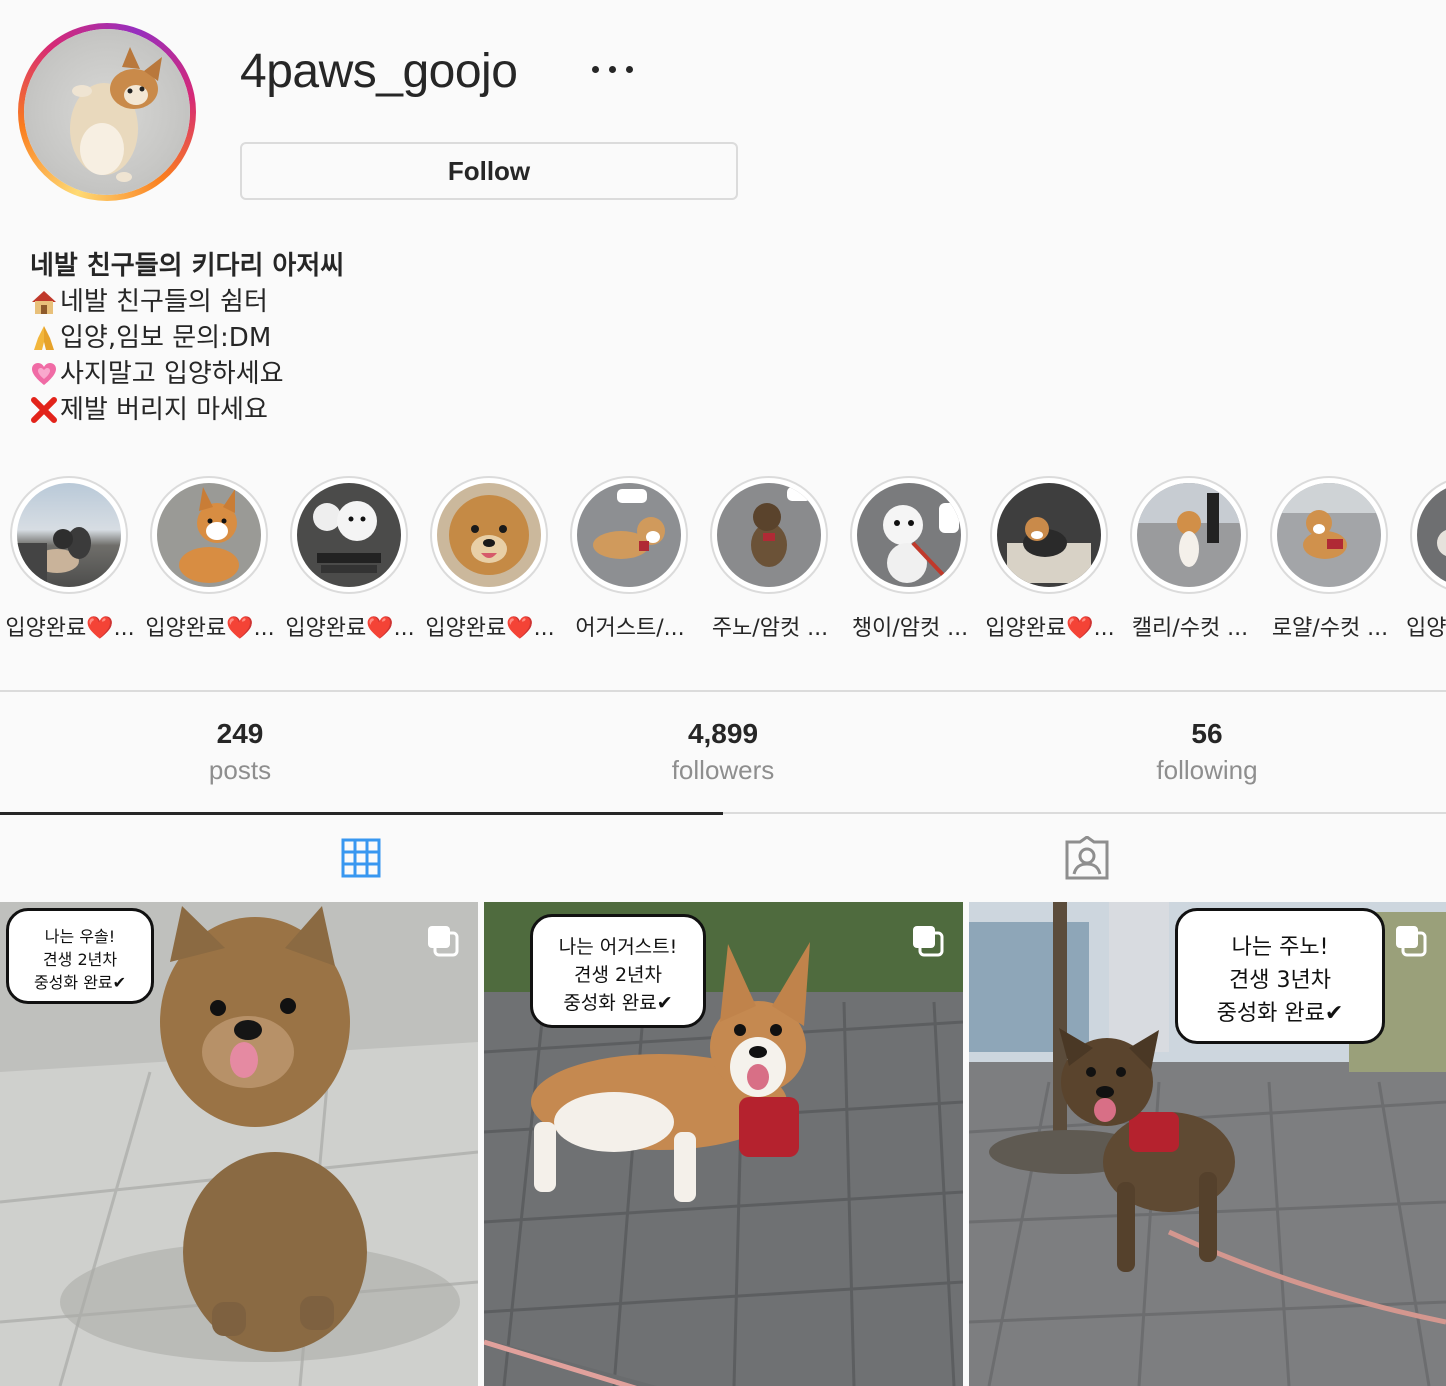 This screenshot has height=1386, width=1446. I want to click on avatar-photo, so click(107, 112).